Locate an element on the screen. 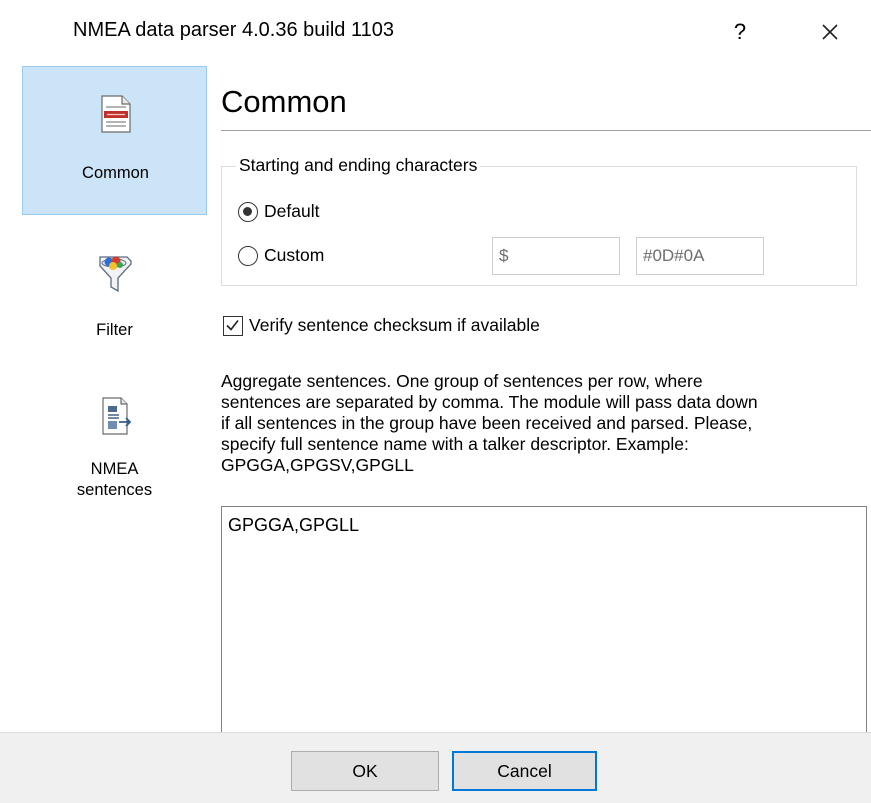  sentences-icon is located at coordinates (117, 416).